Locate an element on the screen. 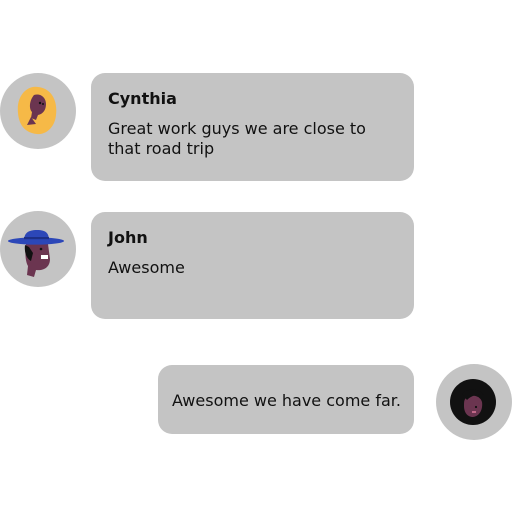  avatar-cynthia is located at coordinates (38, 111).